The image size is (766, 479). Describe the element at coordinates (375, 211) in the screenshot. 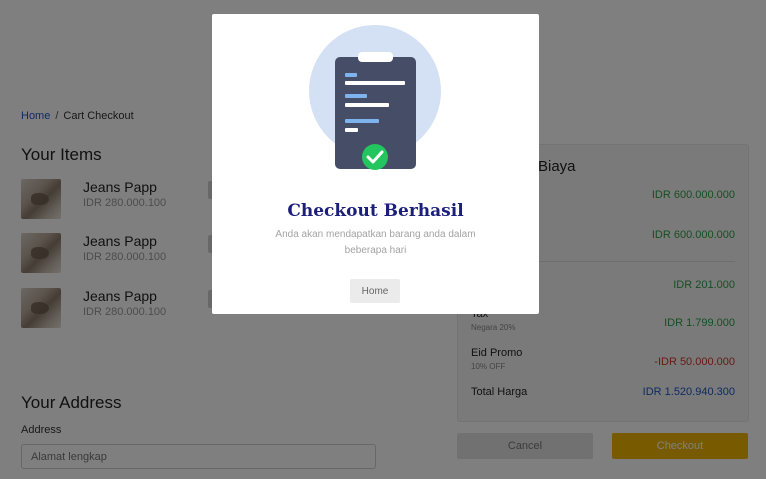

I see `modal-title: Checkout Berhasil` at that location.